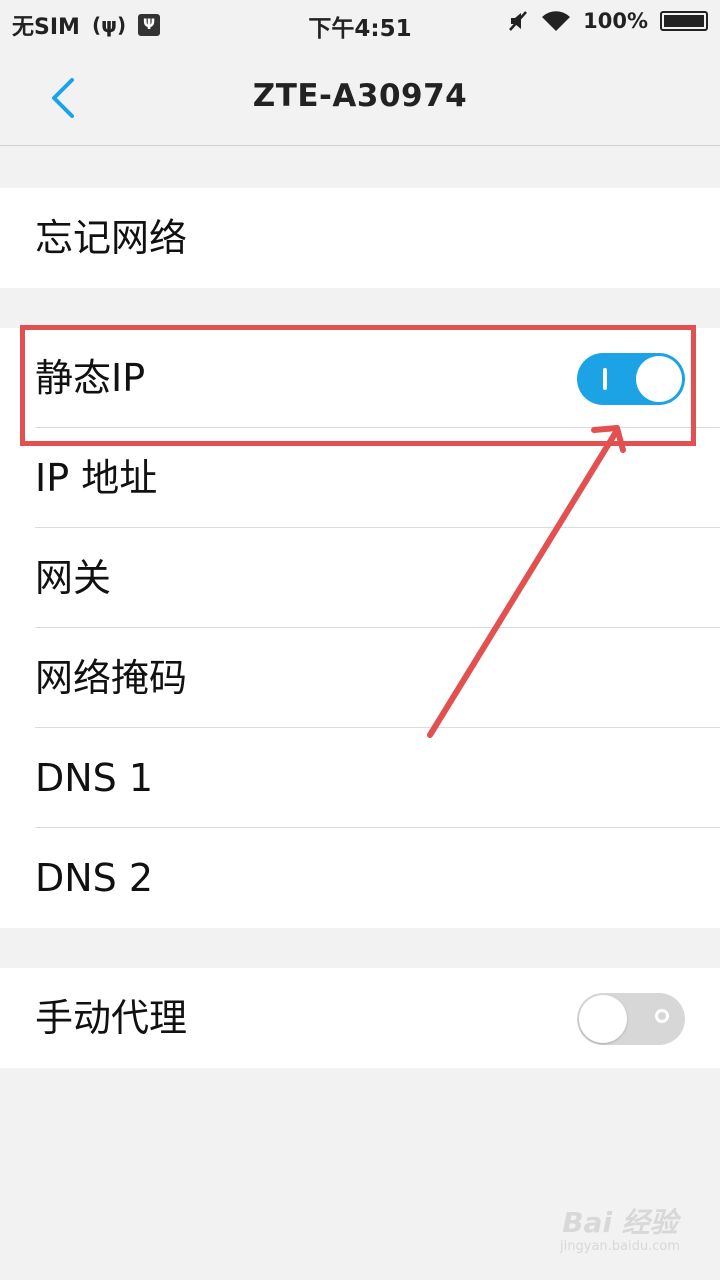  What do you see at coordinates (360, 678) in the screenshot?
I see `netmask-item: 网络掩码` at bounding box center [360, 678].